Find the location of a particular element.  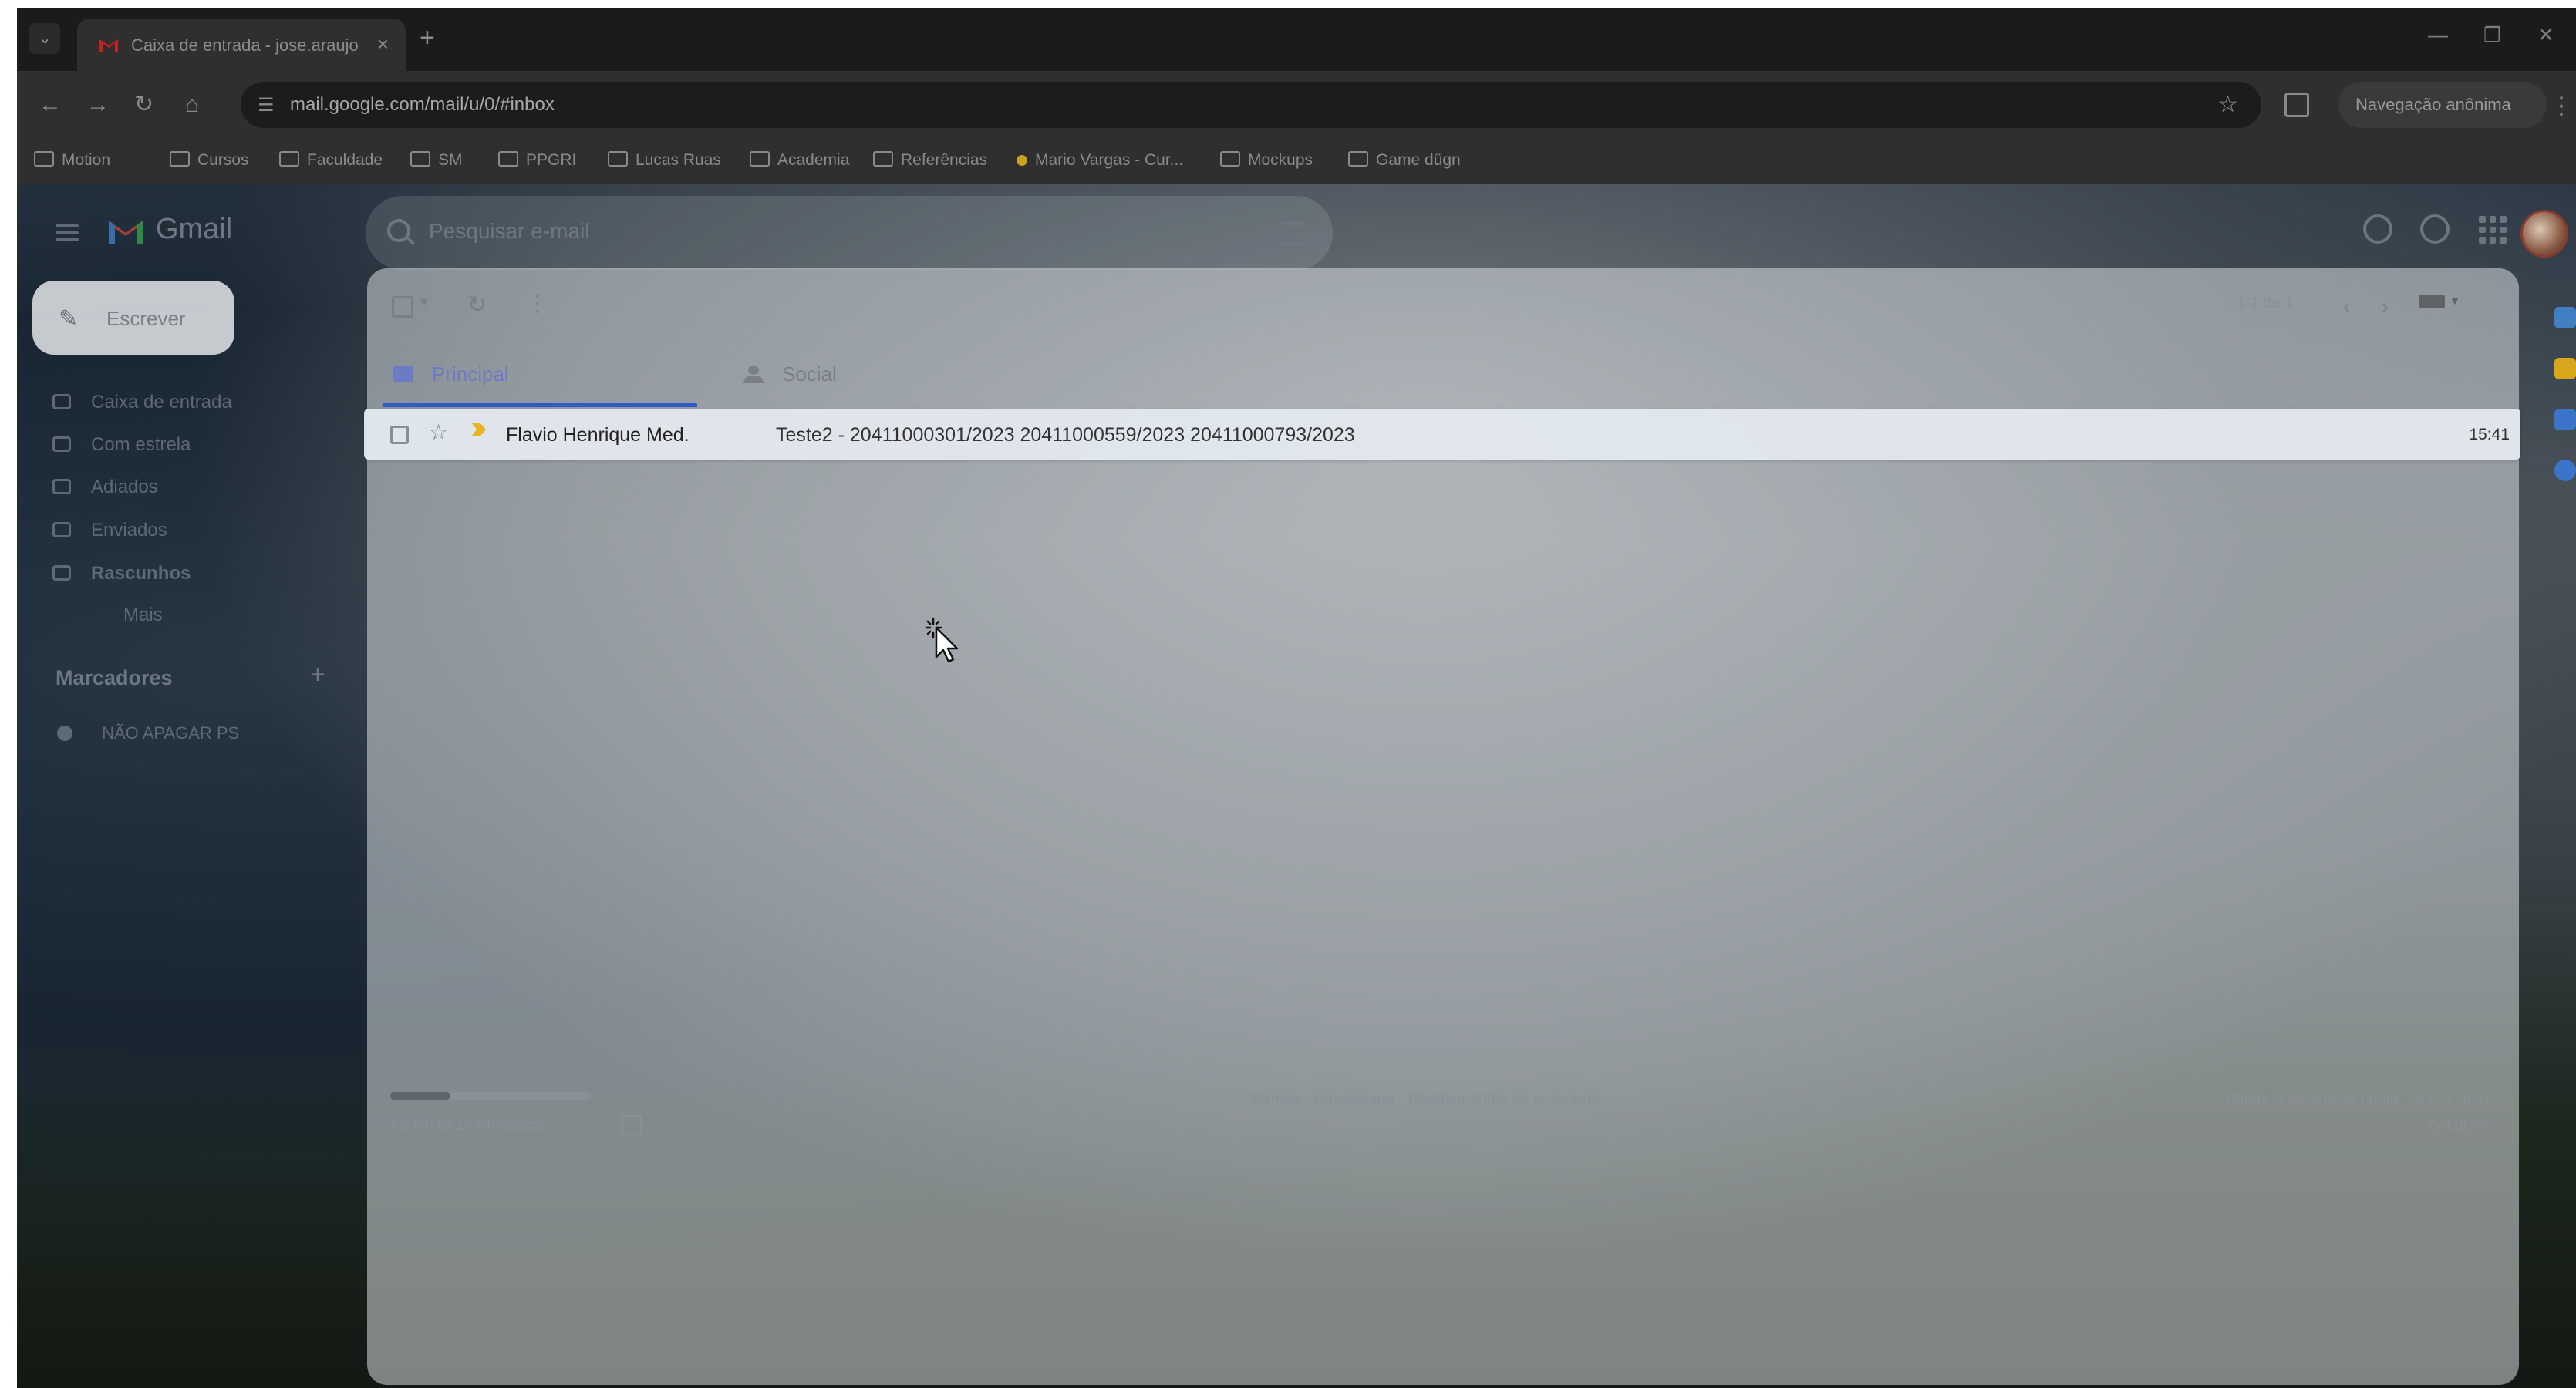

compose-label: Escrever is located at coordinates (146, 318).